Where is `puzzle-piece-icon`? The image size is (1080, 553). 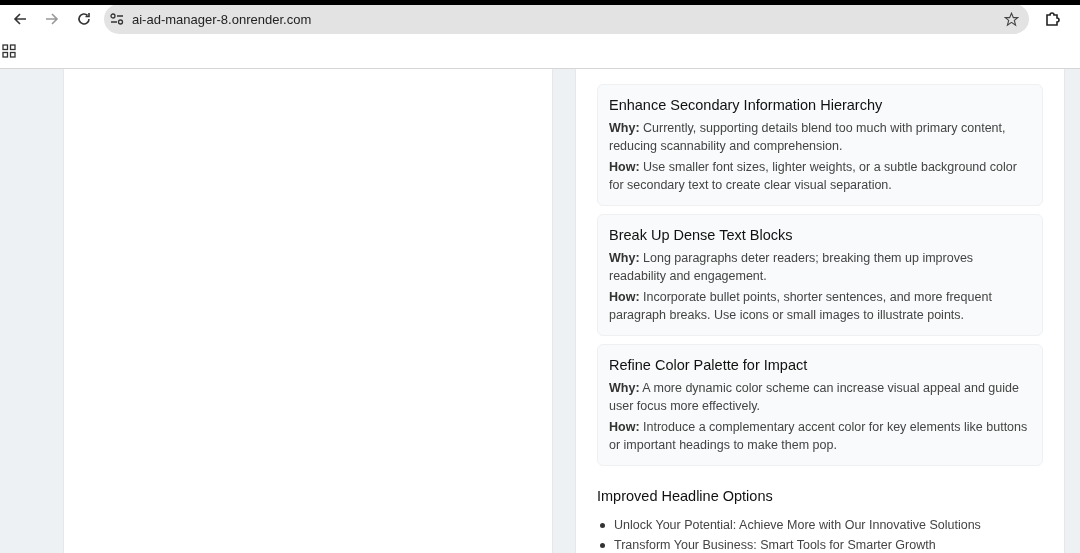
puzzle-piece-icon is located at coordinates (1053, 19).